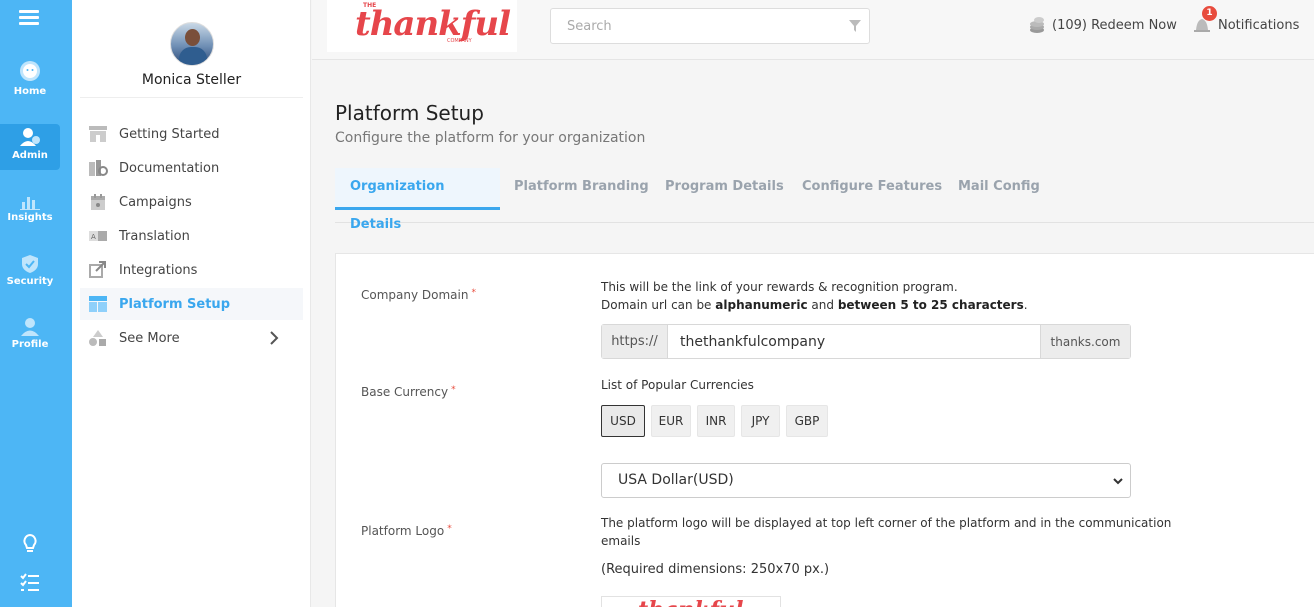 This screenshot has height=607, width=1314. What do you see at coordinates (30, 203) in the screenshot?
I see `bar-chart-icon` at bounding box center [30, 203].